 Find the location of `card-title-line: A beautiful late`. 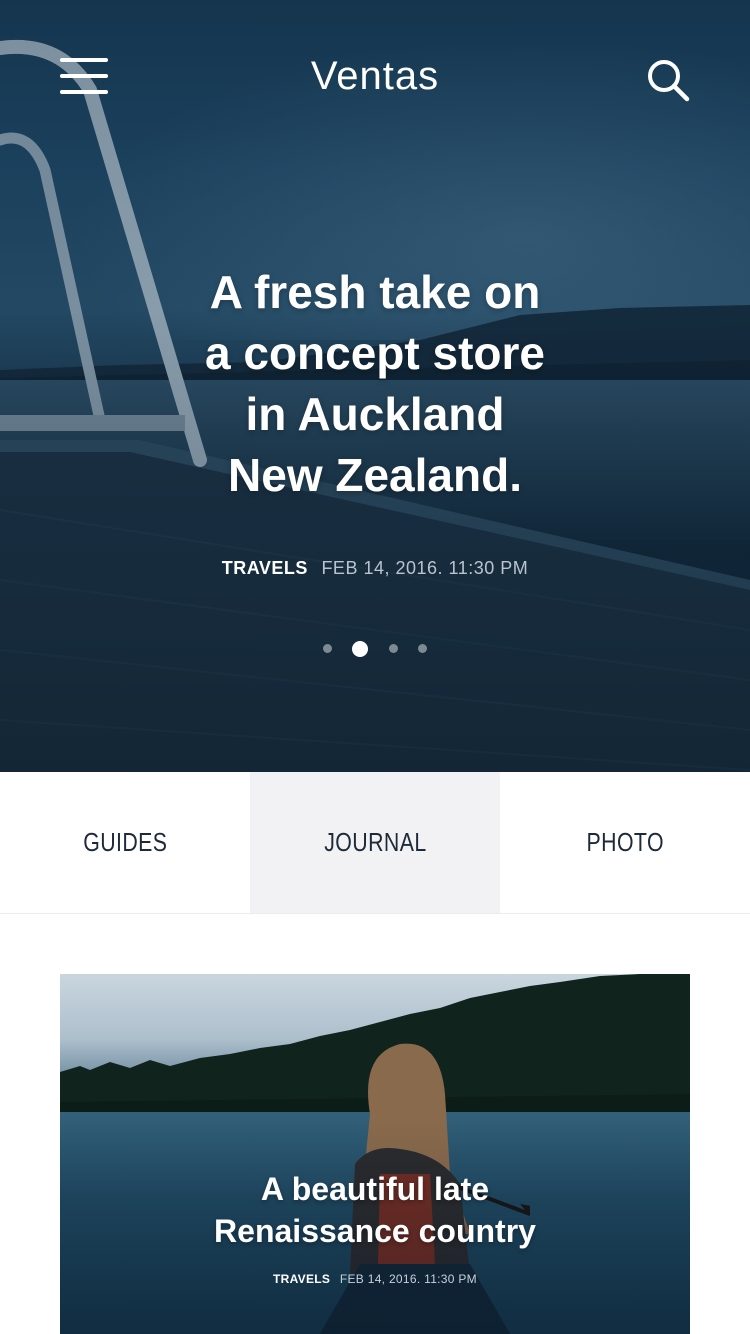

card-title-line: A beautiful late is located at coordinates (375, 1189).